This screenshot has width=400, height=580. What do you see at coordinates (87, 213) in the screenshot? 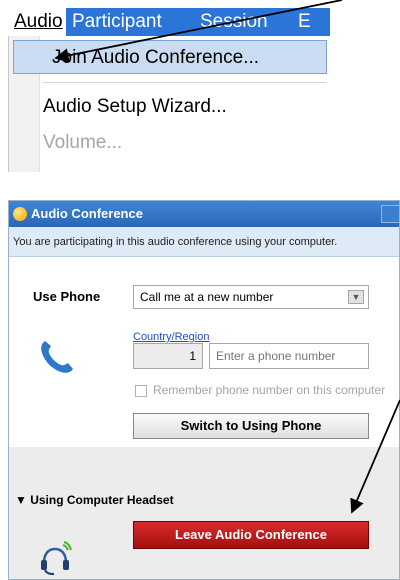
I see `window-title: Audio Conference` at bounding box center [87, 213].